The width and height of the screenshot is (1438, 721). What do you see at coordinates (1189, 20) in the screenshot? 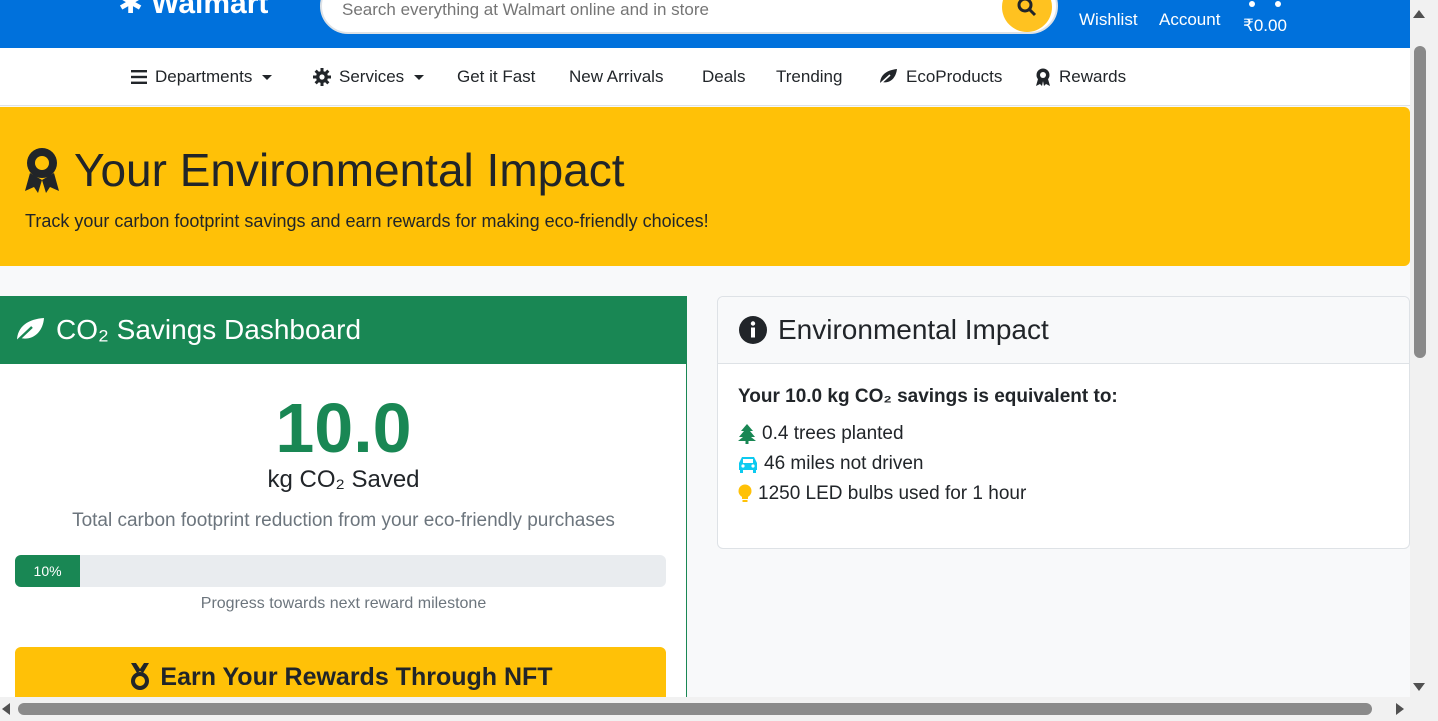
I see `account-link: Account` at bounding box center [1189, 20].